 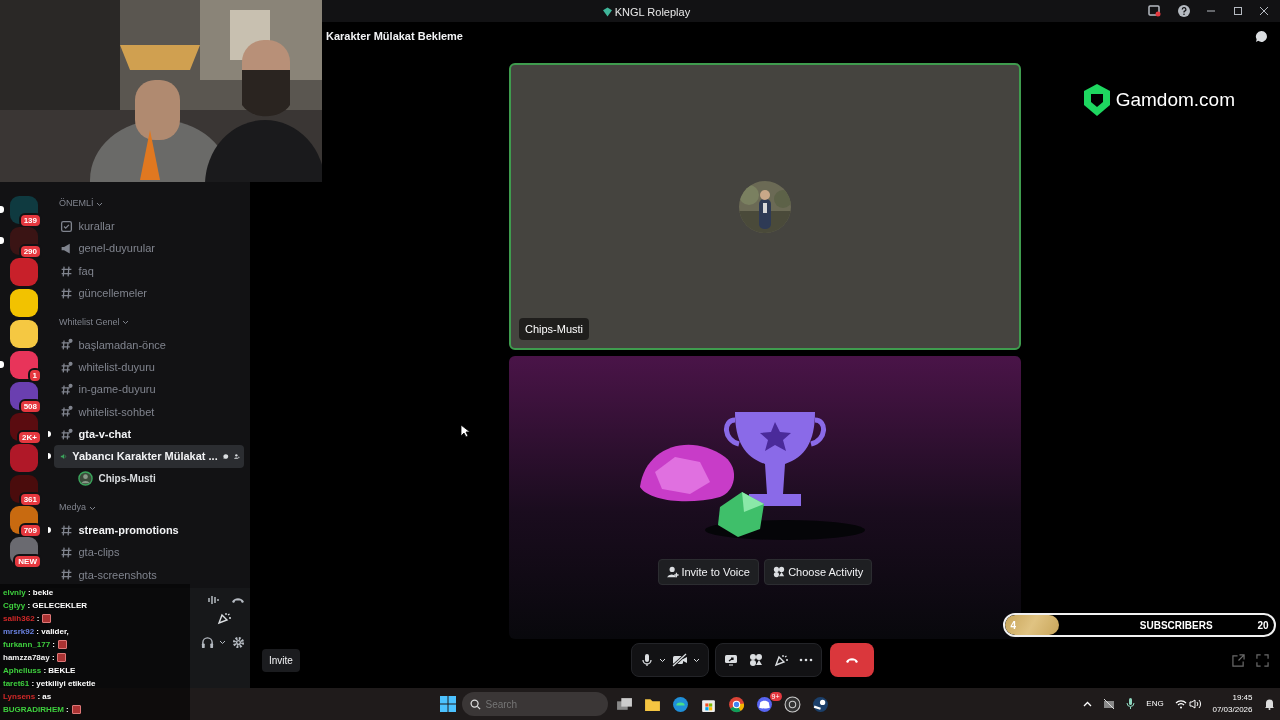 I want to click on window-title: KNGL Roleplay, so click(x=652, y=12).